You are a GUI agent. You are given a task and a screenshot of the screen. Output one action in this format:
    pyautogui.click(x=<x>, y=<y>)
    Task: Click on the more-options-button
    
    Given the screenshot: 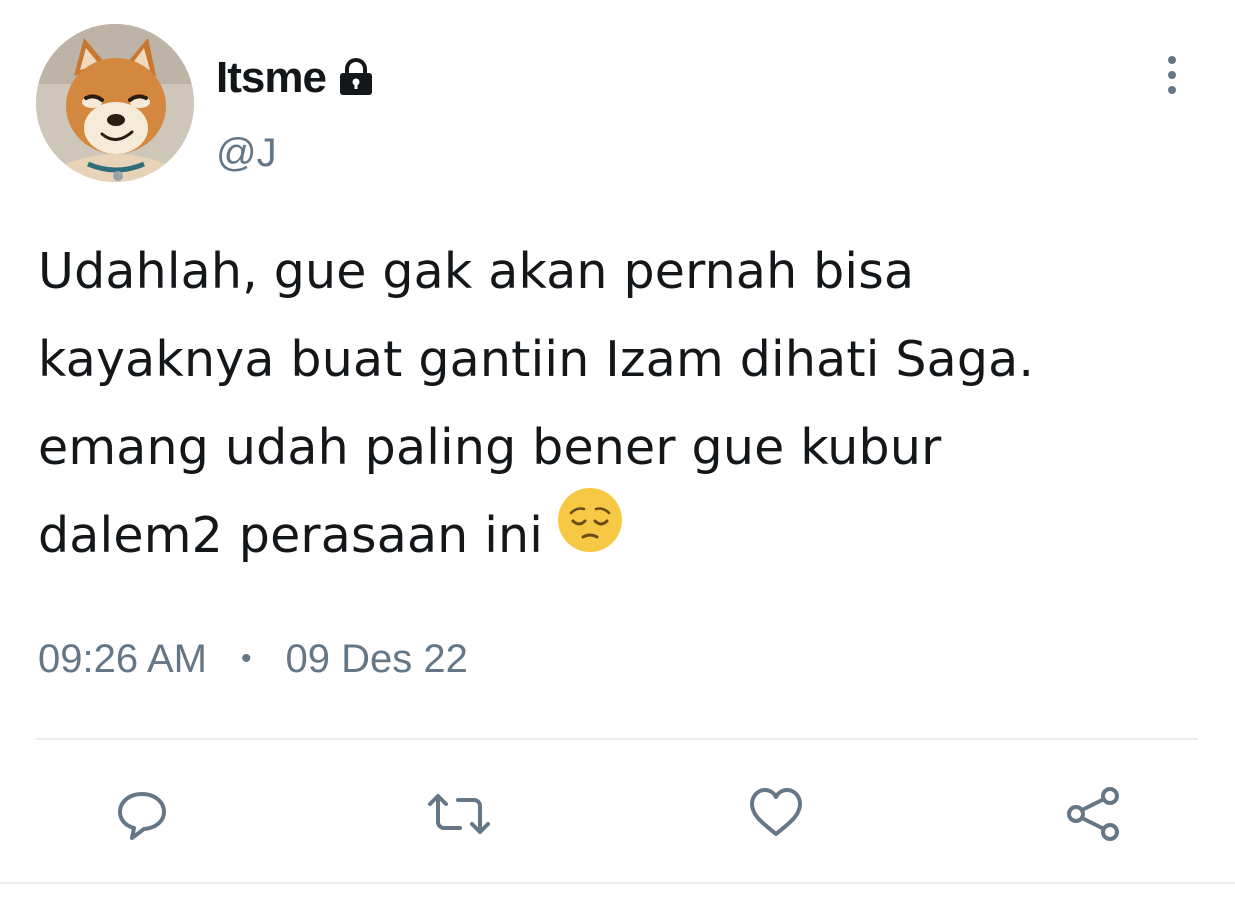 What is the action you would take?
    pyautogui.click(x=1172, y=75)
    